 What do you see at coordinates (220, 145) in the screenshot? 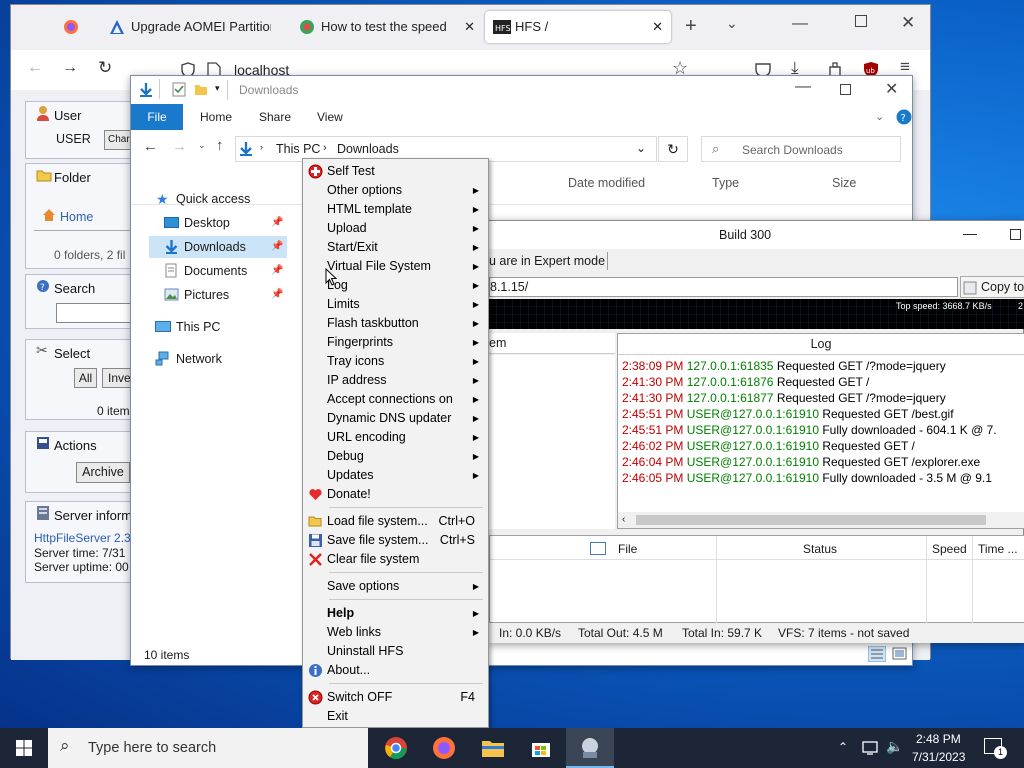
I see `up-icon: ↑` at bounding box center [220, 145].